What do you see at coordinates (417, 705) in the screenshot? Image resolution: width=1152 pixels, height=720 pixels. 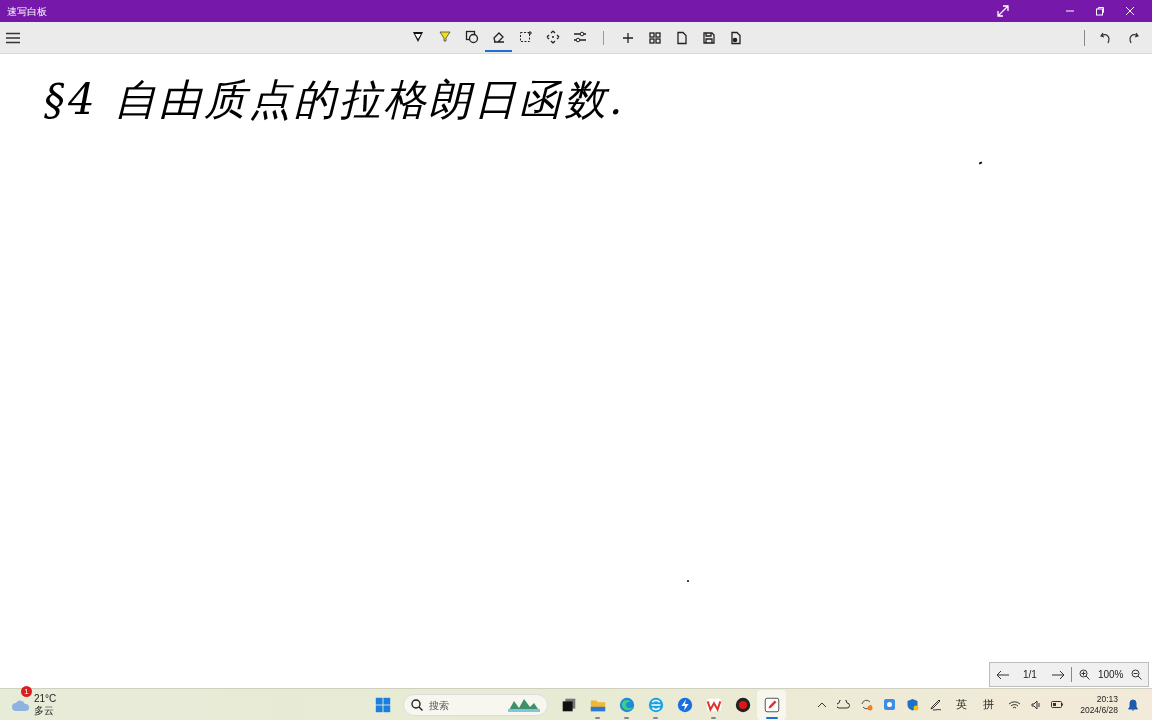 I see `search-icon` at bounding box center [417, 705].